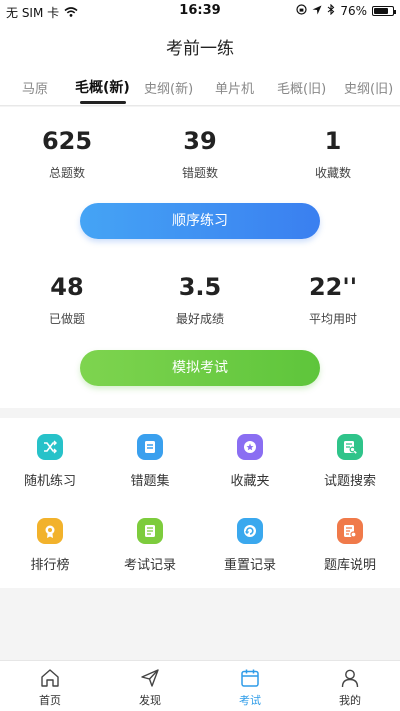  What do you see at coordinates (150, 700) in the screenshot?
I see `tabbar-label: 发现` at bounding box center [150, 700].